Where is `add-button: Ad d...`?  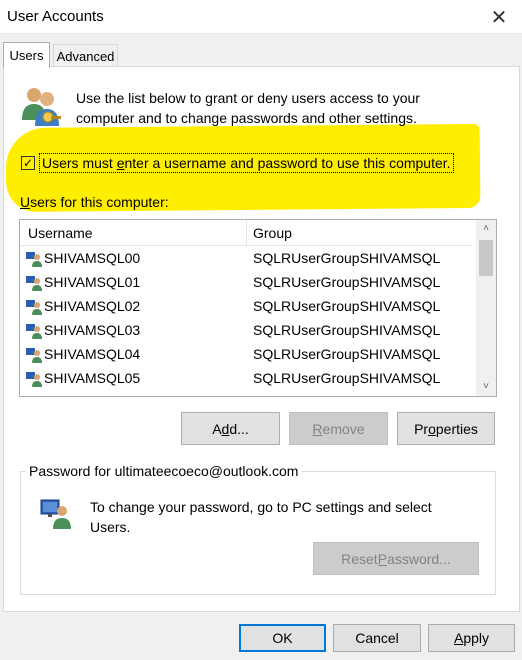 add-button: Ad d... is located at coordinates (230, 428).